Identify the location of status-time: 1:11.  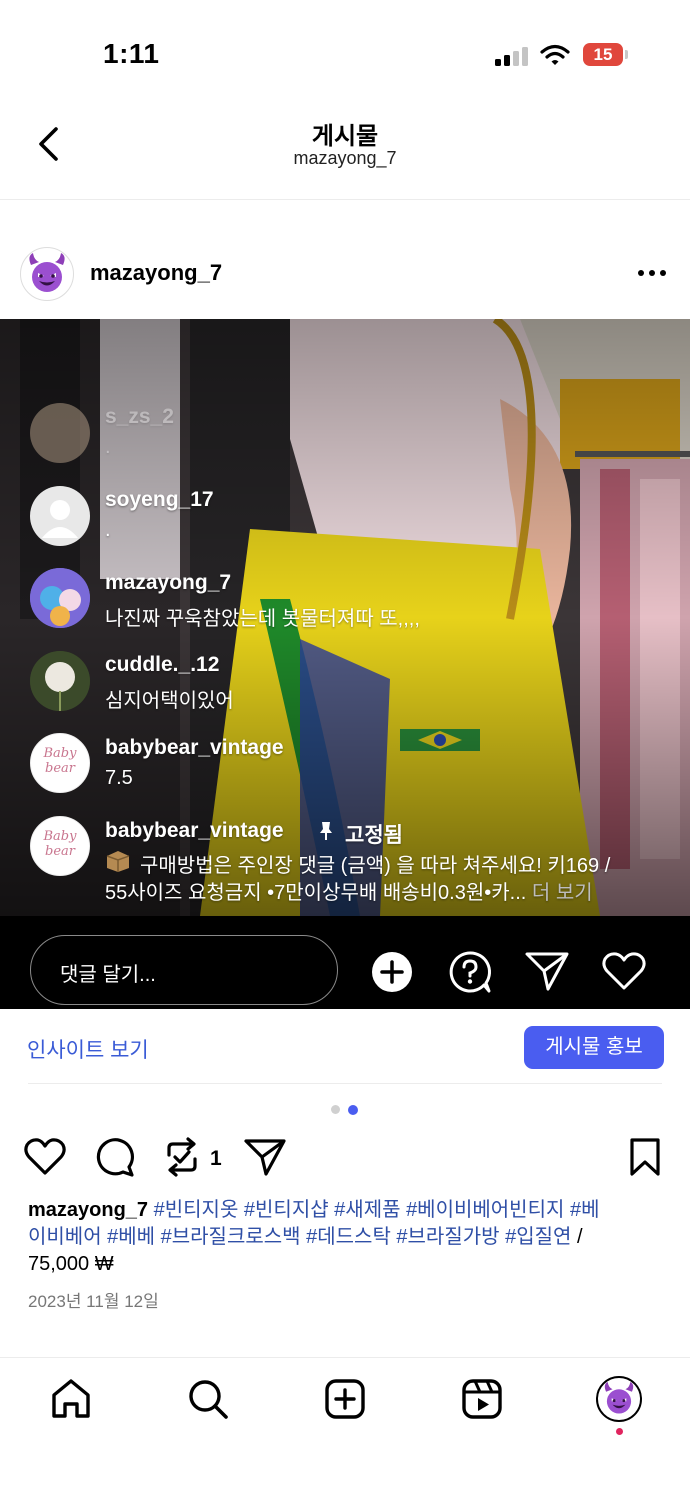
(131, 53).